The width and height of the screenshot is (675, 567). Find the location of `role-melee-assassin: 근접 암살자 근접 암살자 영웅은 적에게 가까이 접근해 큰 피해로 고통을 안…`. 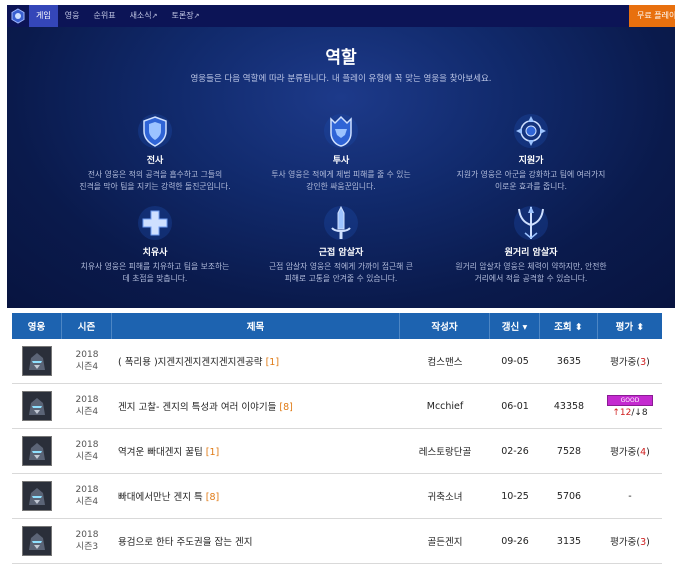

role-melee-assassin: 근접 암살자 근접 암살자 영웅은 적에게 가까이 접근해 큰 피해로 고통을 안… is located at coordinates (341, 245).